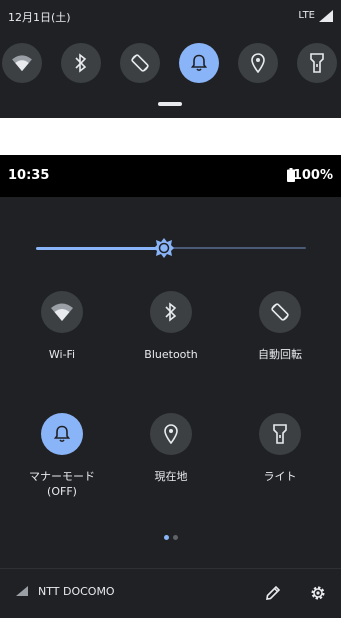 The image size is (341, 618). I want to click on tile-bluetooth, so click(171, 312).